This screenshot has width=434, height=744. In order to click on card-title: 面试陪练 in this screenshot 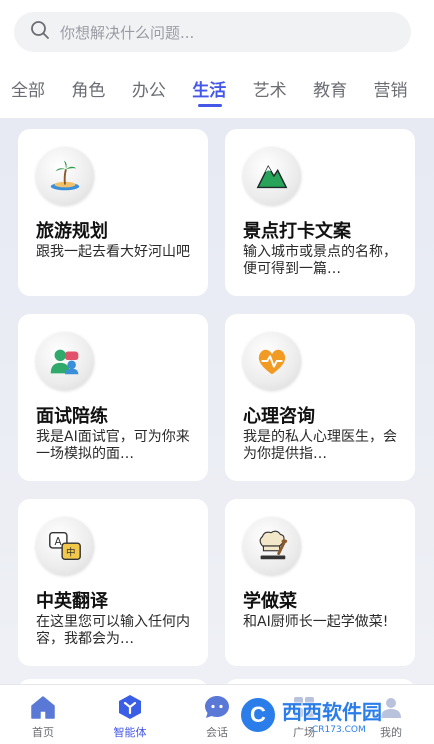, I will do `click(72, 416)`.